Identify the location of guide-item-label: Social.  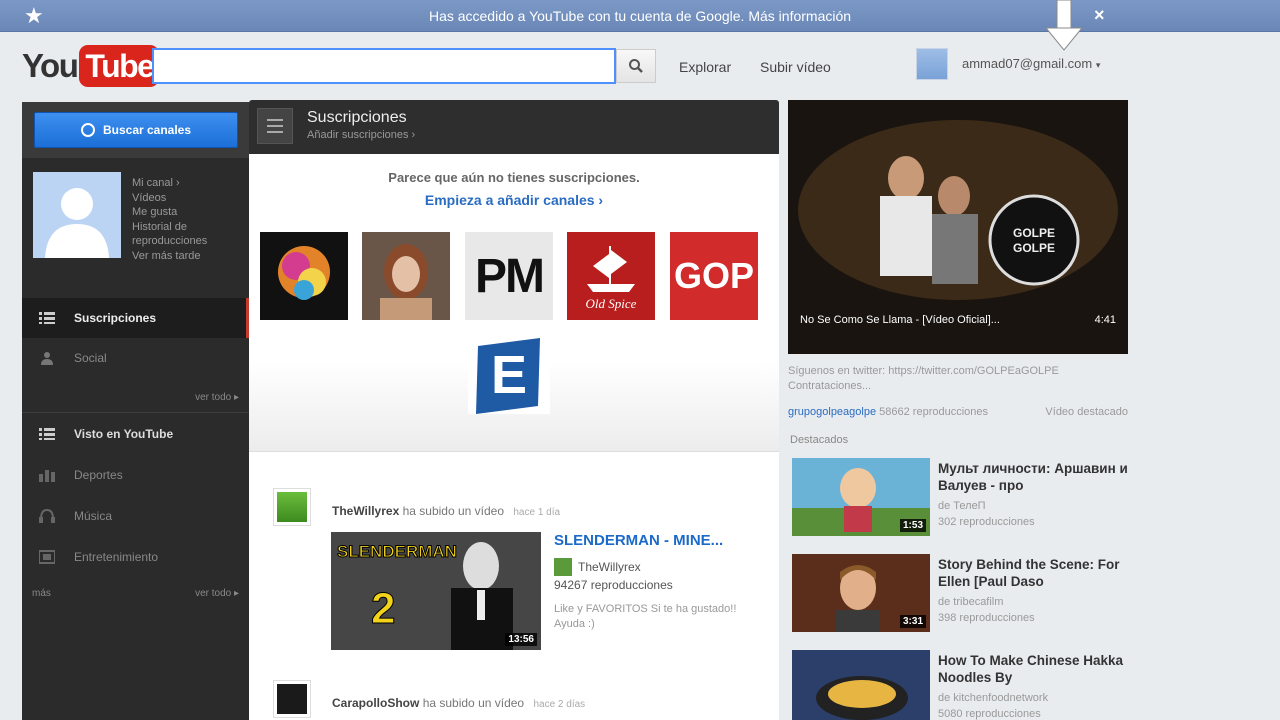
(90, 358).